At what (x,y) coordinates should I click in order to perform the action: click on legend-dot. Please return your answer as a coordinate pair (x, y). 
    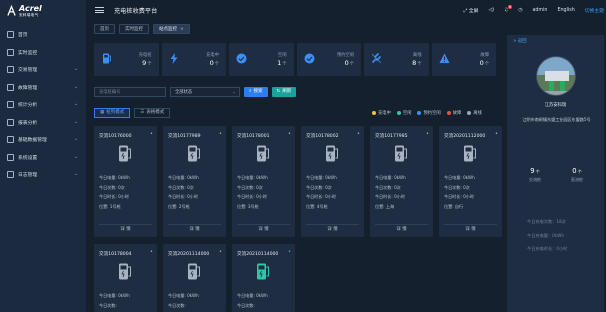
    Looking at the image, I should click on (419, 113).